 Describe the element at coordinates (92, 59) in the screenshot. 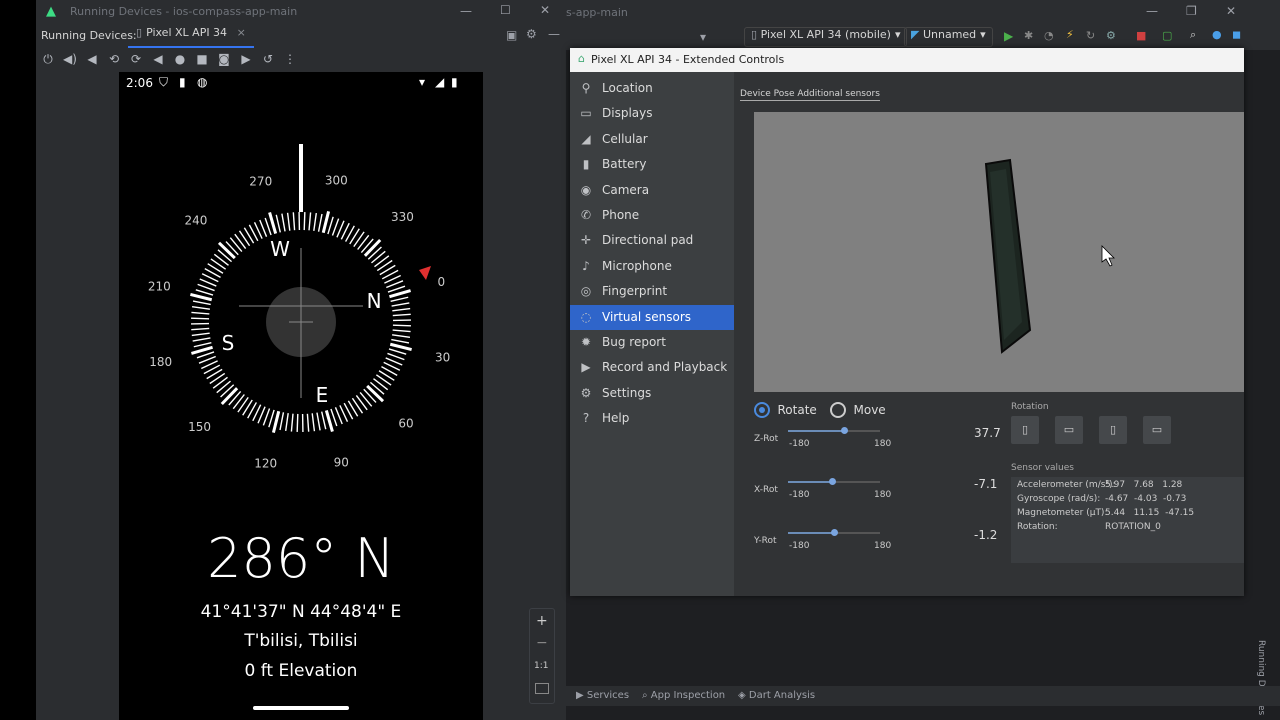

I see `volume-down-icon: ◀` at that location.